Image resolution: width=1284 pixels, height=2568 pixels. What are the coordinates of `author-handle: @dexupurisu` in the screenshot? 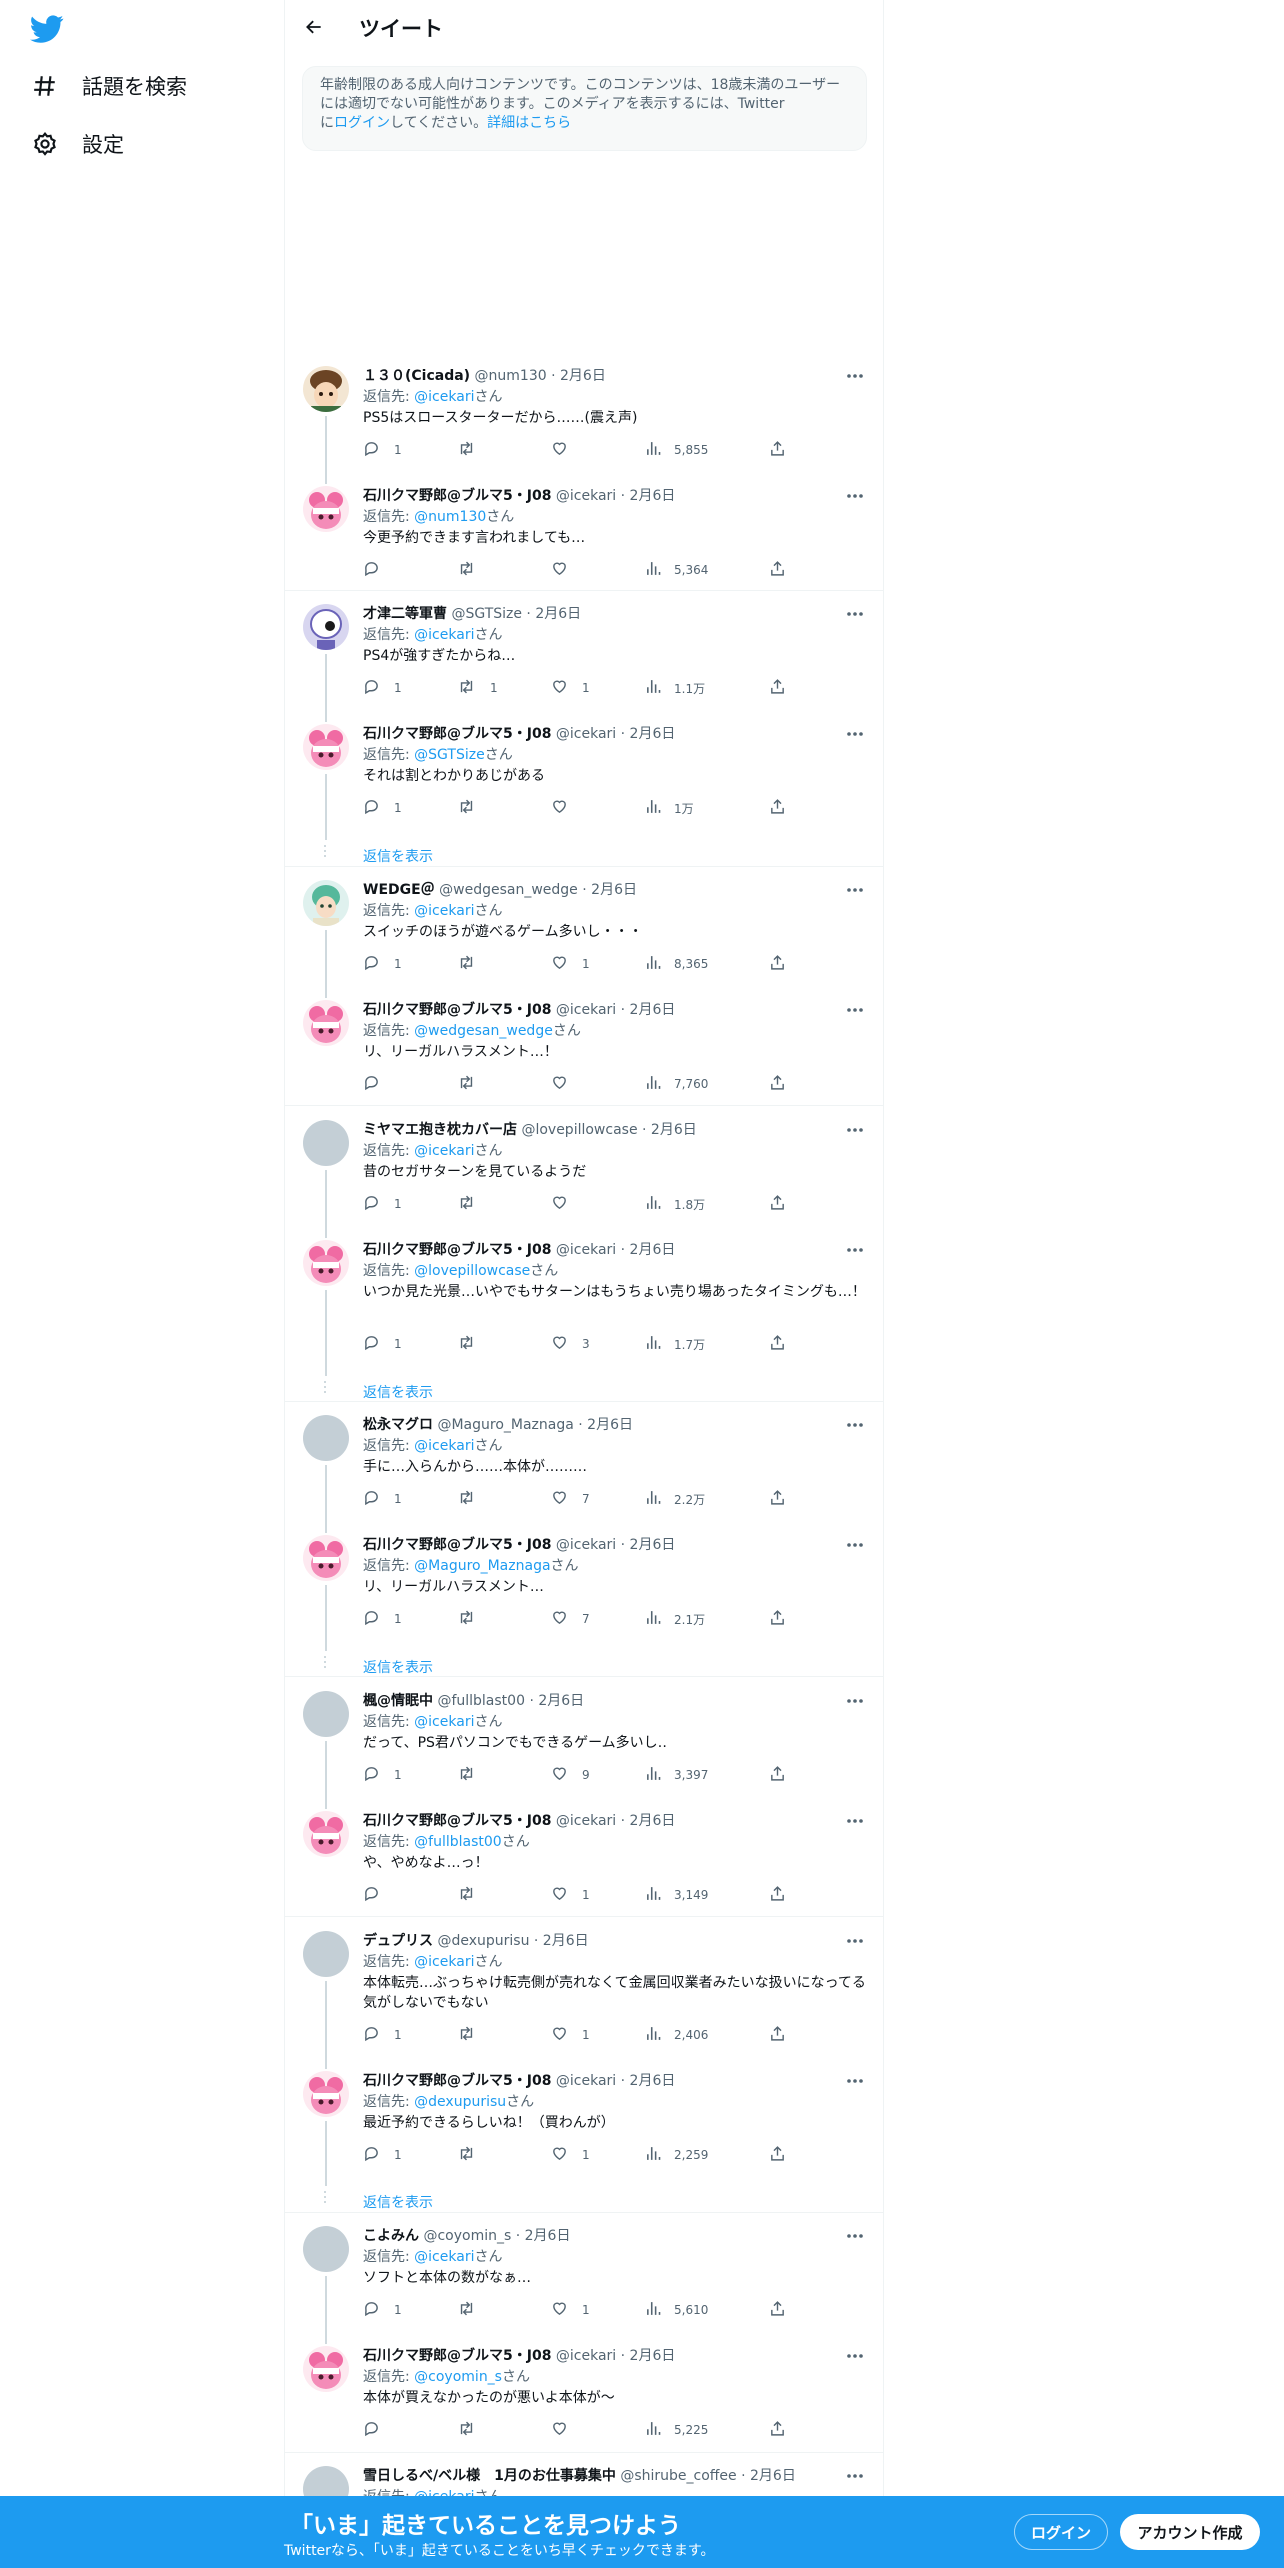 It's located at (483, 1941).